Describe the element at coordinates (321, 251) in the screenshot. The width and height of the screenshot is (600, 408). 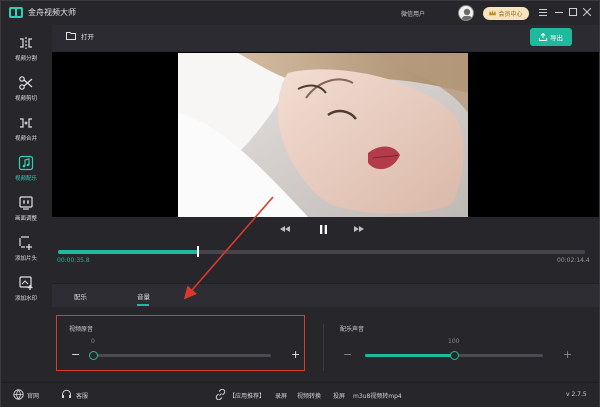
I see `progress-track` at that location.